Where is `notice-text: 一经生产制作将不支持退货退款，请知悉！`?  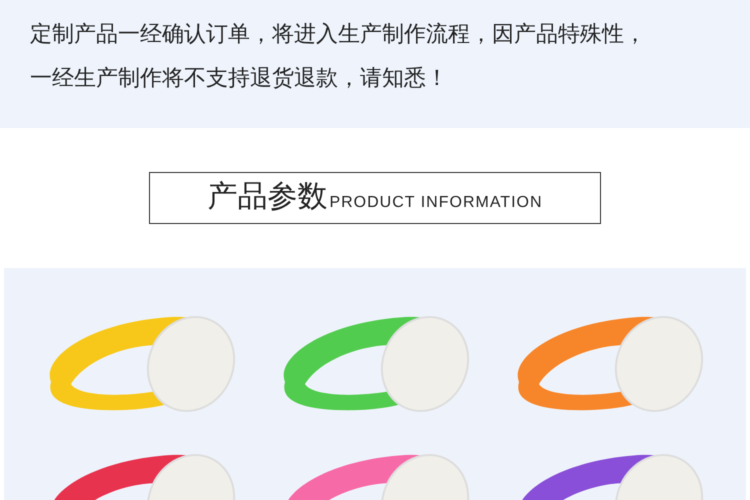
notice-text: 一经生产制作将不支持退货退款，请知悉！ is located at coordinates (239, 79).